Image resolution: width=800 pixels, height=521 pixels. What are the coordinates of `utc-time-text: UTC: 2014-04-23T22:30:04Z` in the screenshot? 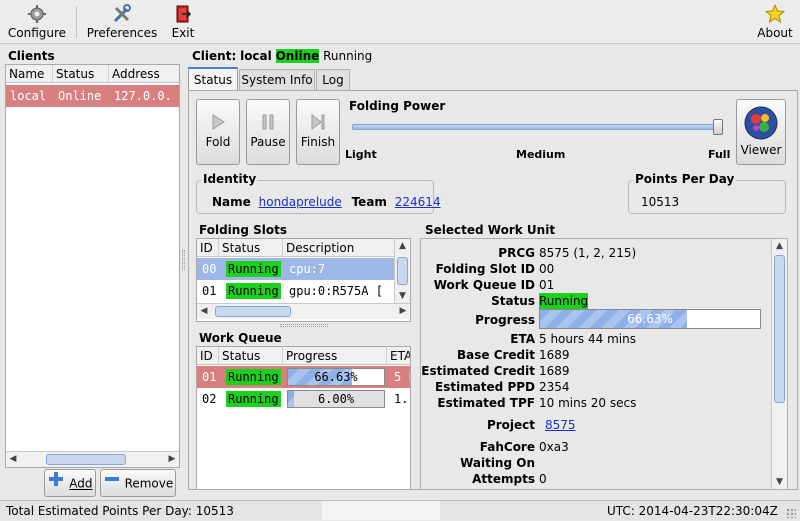 It's located at (692, 511).